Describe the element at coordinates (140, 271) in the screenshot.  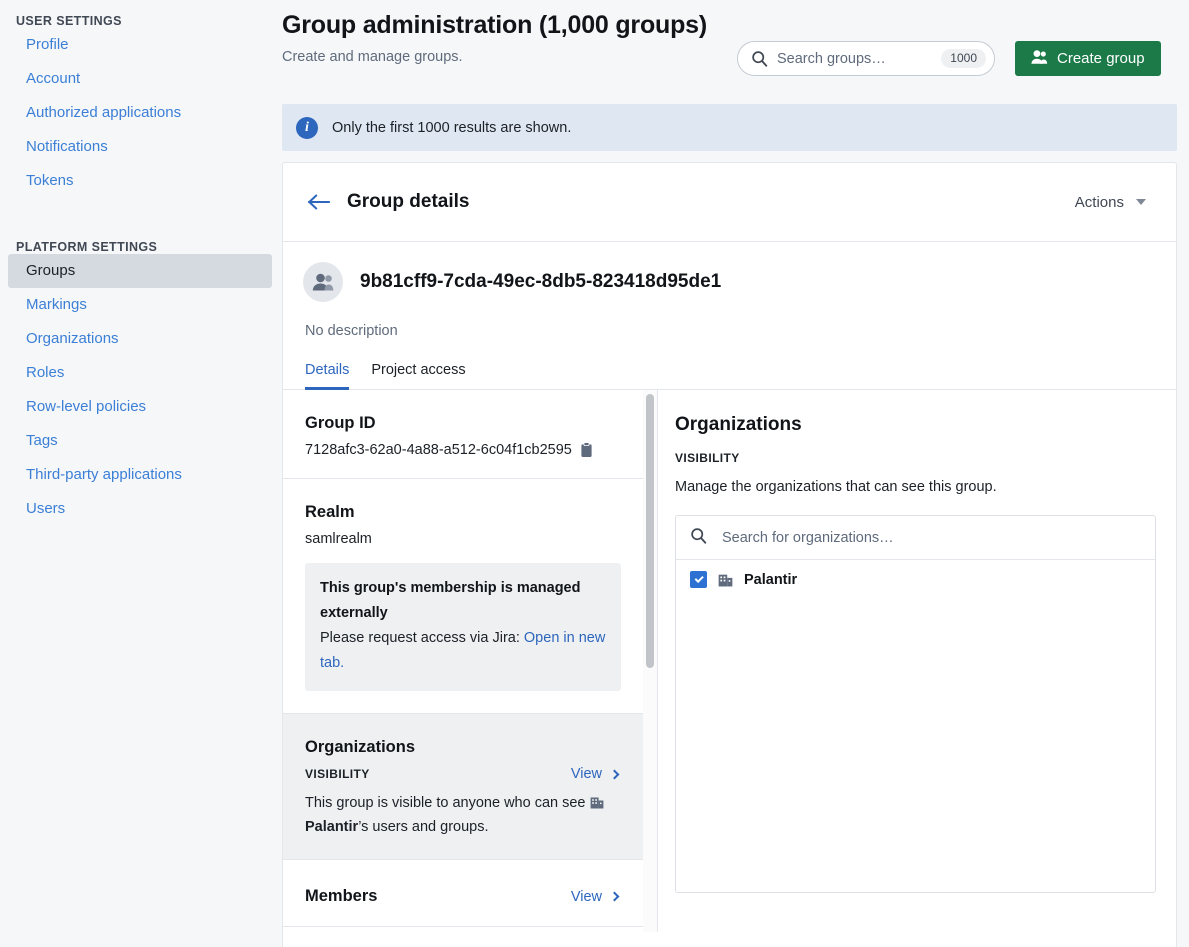
I see `sidebar-item-groups: Groups` at that location.